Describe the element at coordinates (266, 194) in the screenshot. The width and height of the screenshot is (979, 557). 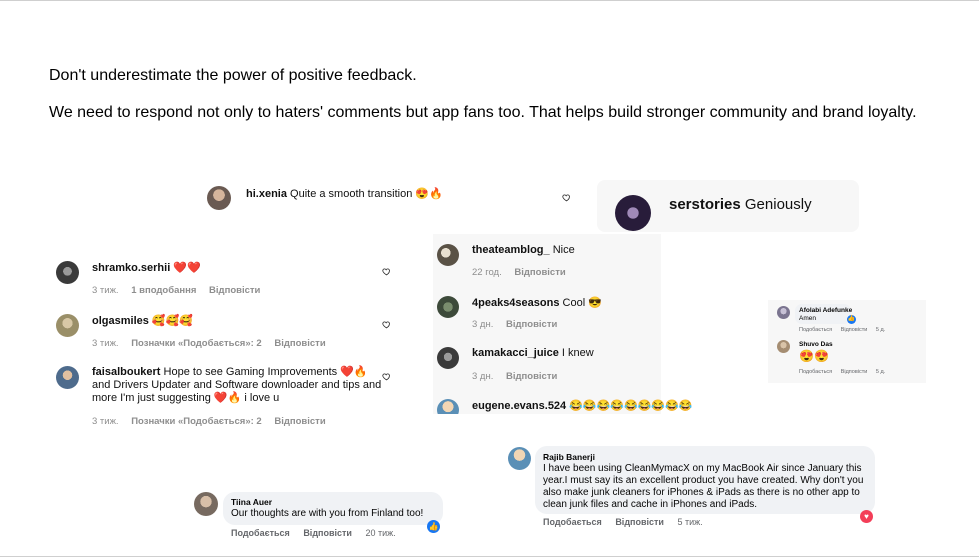
I see `username: hi.xenia` at that location.